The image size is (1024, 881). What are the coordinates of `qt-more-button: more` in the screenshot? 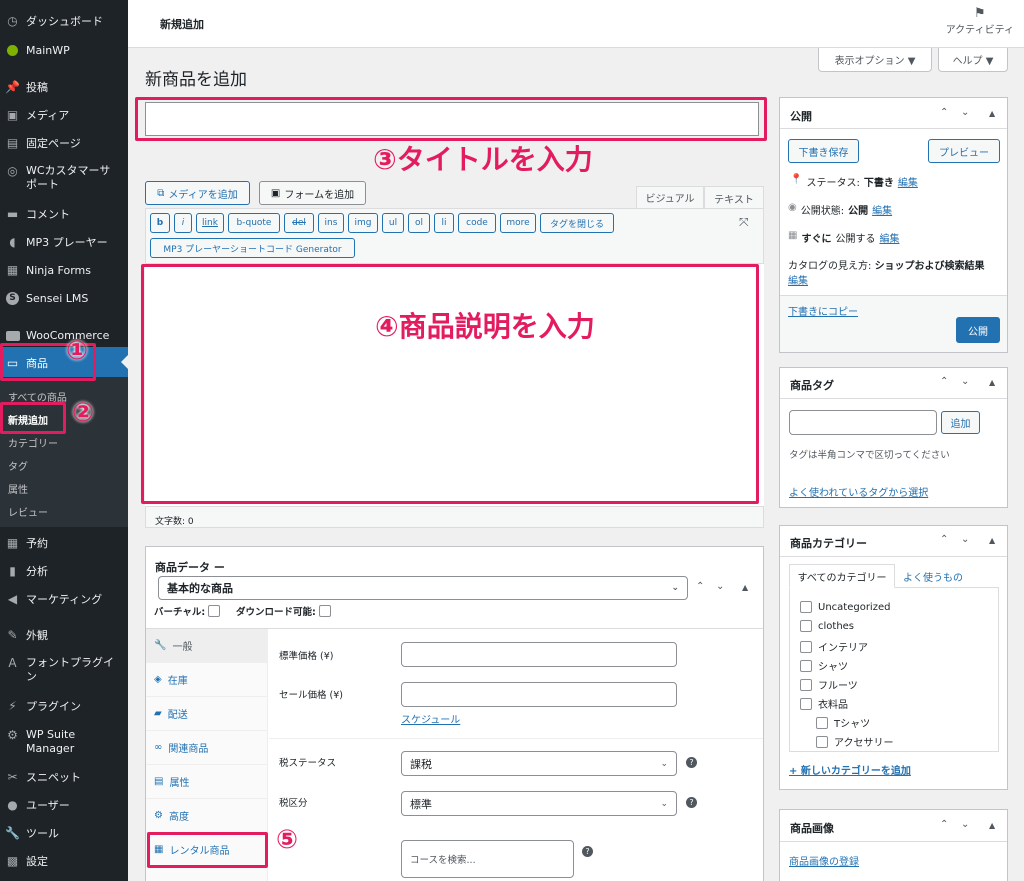 It's located at (518, 223).